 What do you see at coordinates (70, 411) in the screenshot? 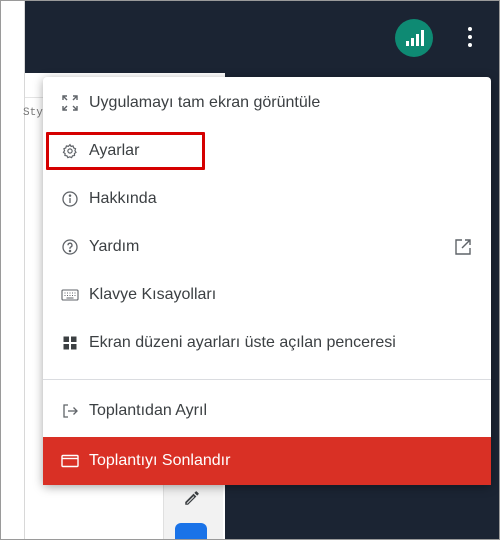
I see `leave-icon` at bounding box center [70, 411].